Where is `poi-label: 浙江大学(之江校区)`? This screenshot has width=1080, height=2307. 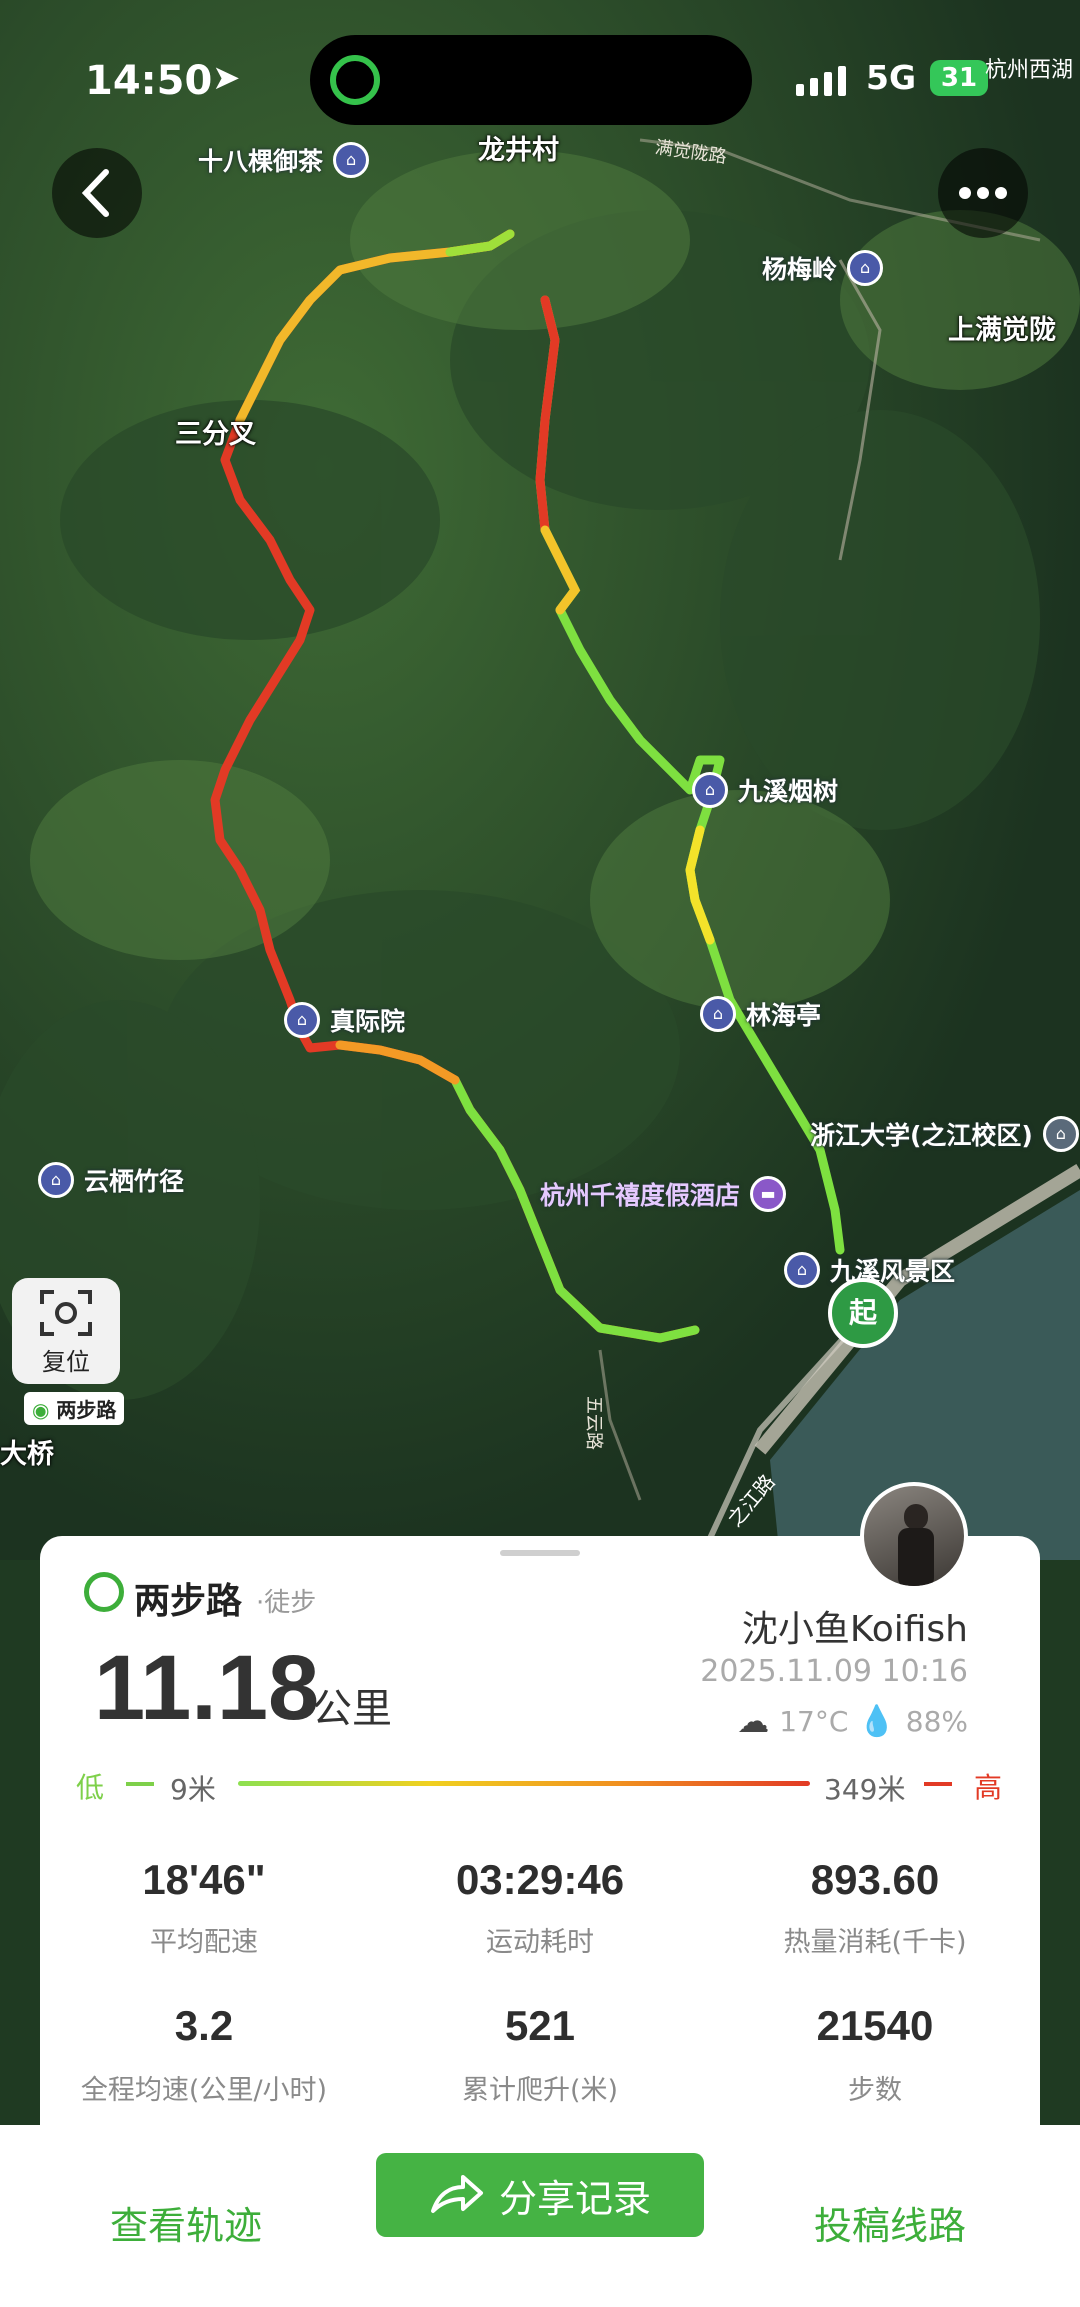
poi-label: 浙江大学(之江校区) is located at coordinates (921, 1135).